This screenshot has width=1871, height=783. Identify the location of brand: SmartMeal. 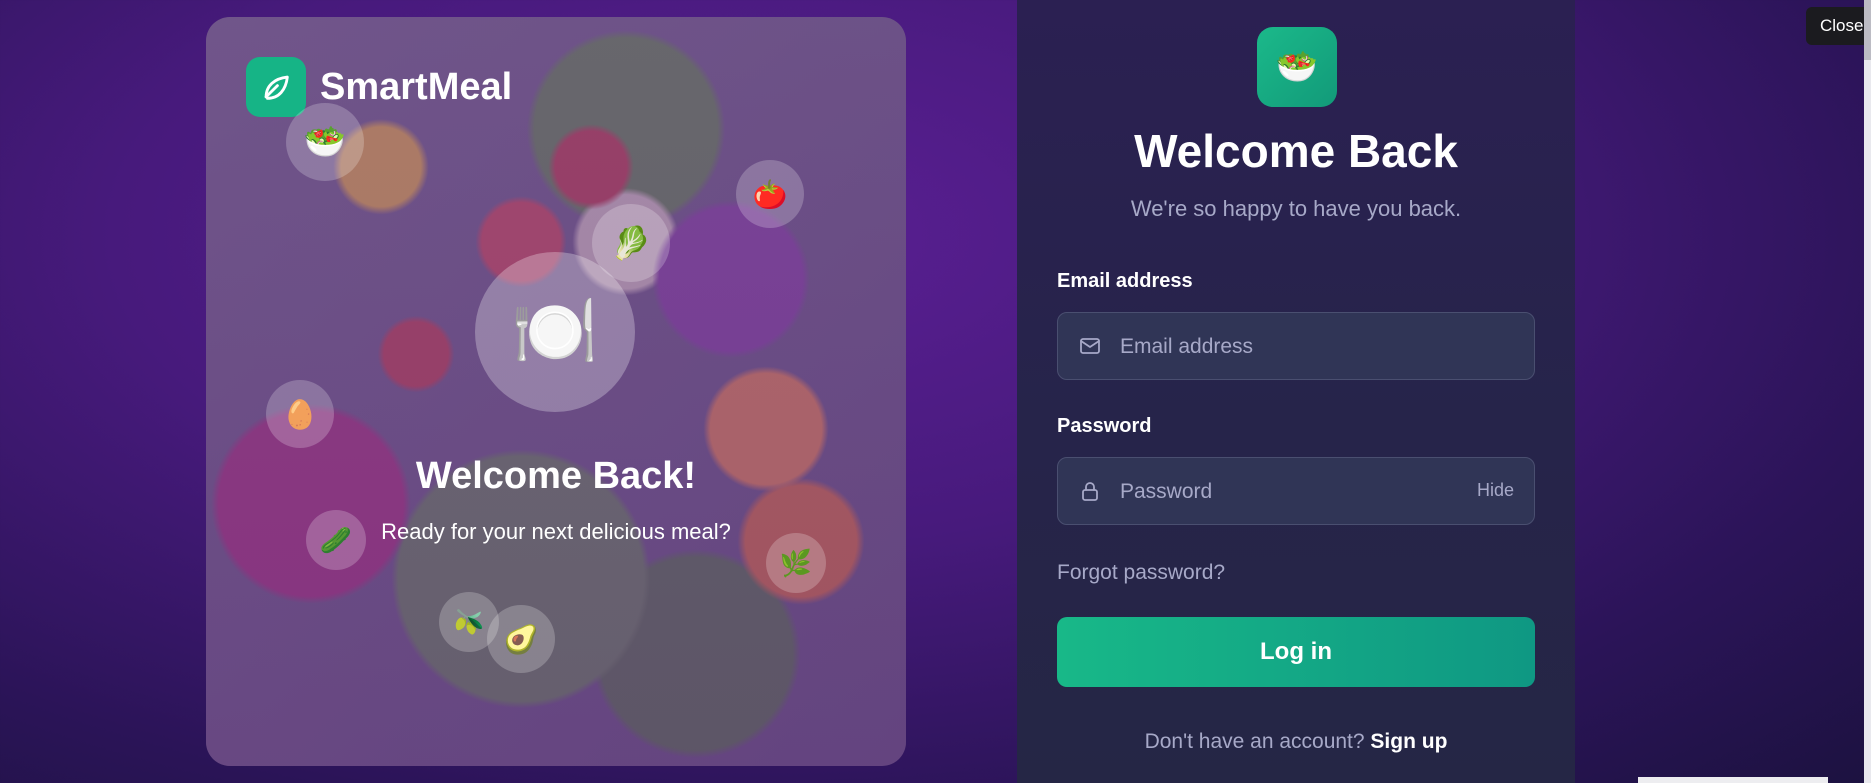
(379, 87).